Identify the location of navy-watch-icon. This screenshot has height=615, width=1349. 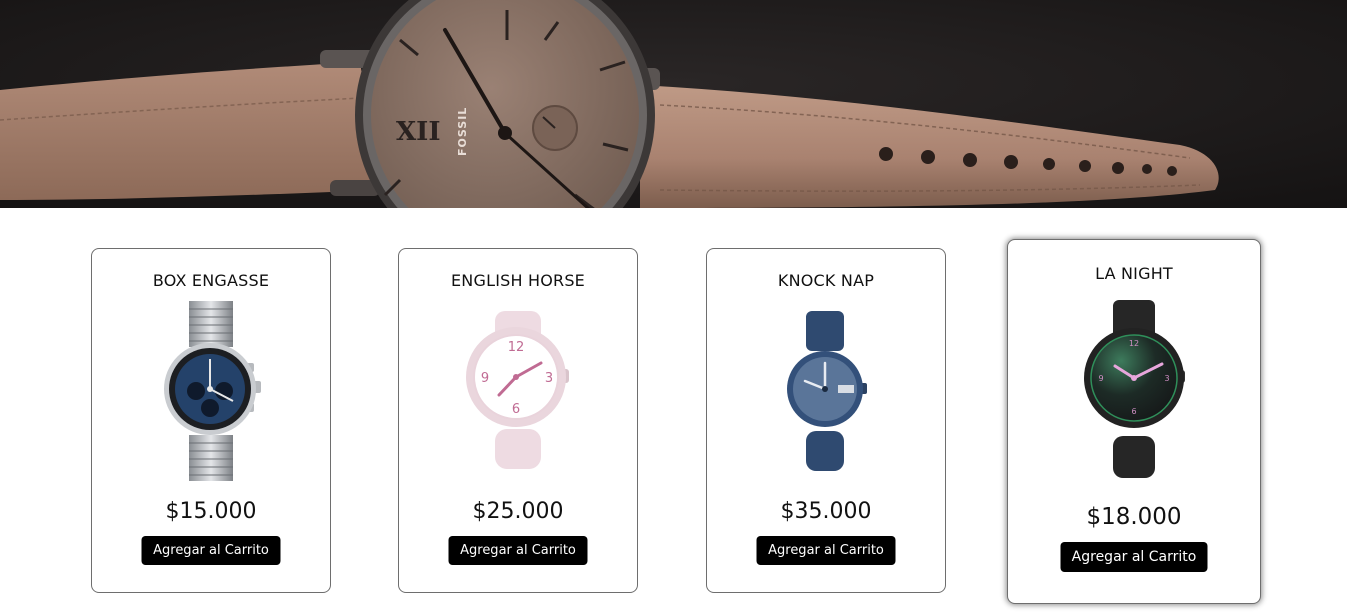
(826, 393).